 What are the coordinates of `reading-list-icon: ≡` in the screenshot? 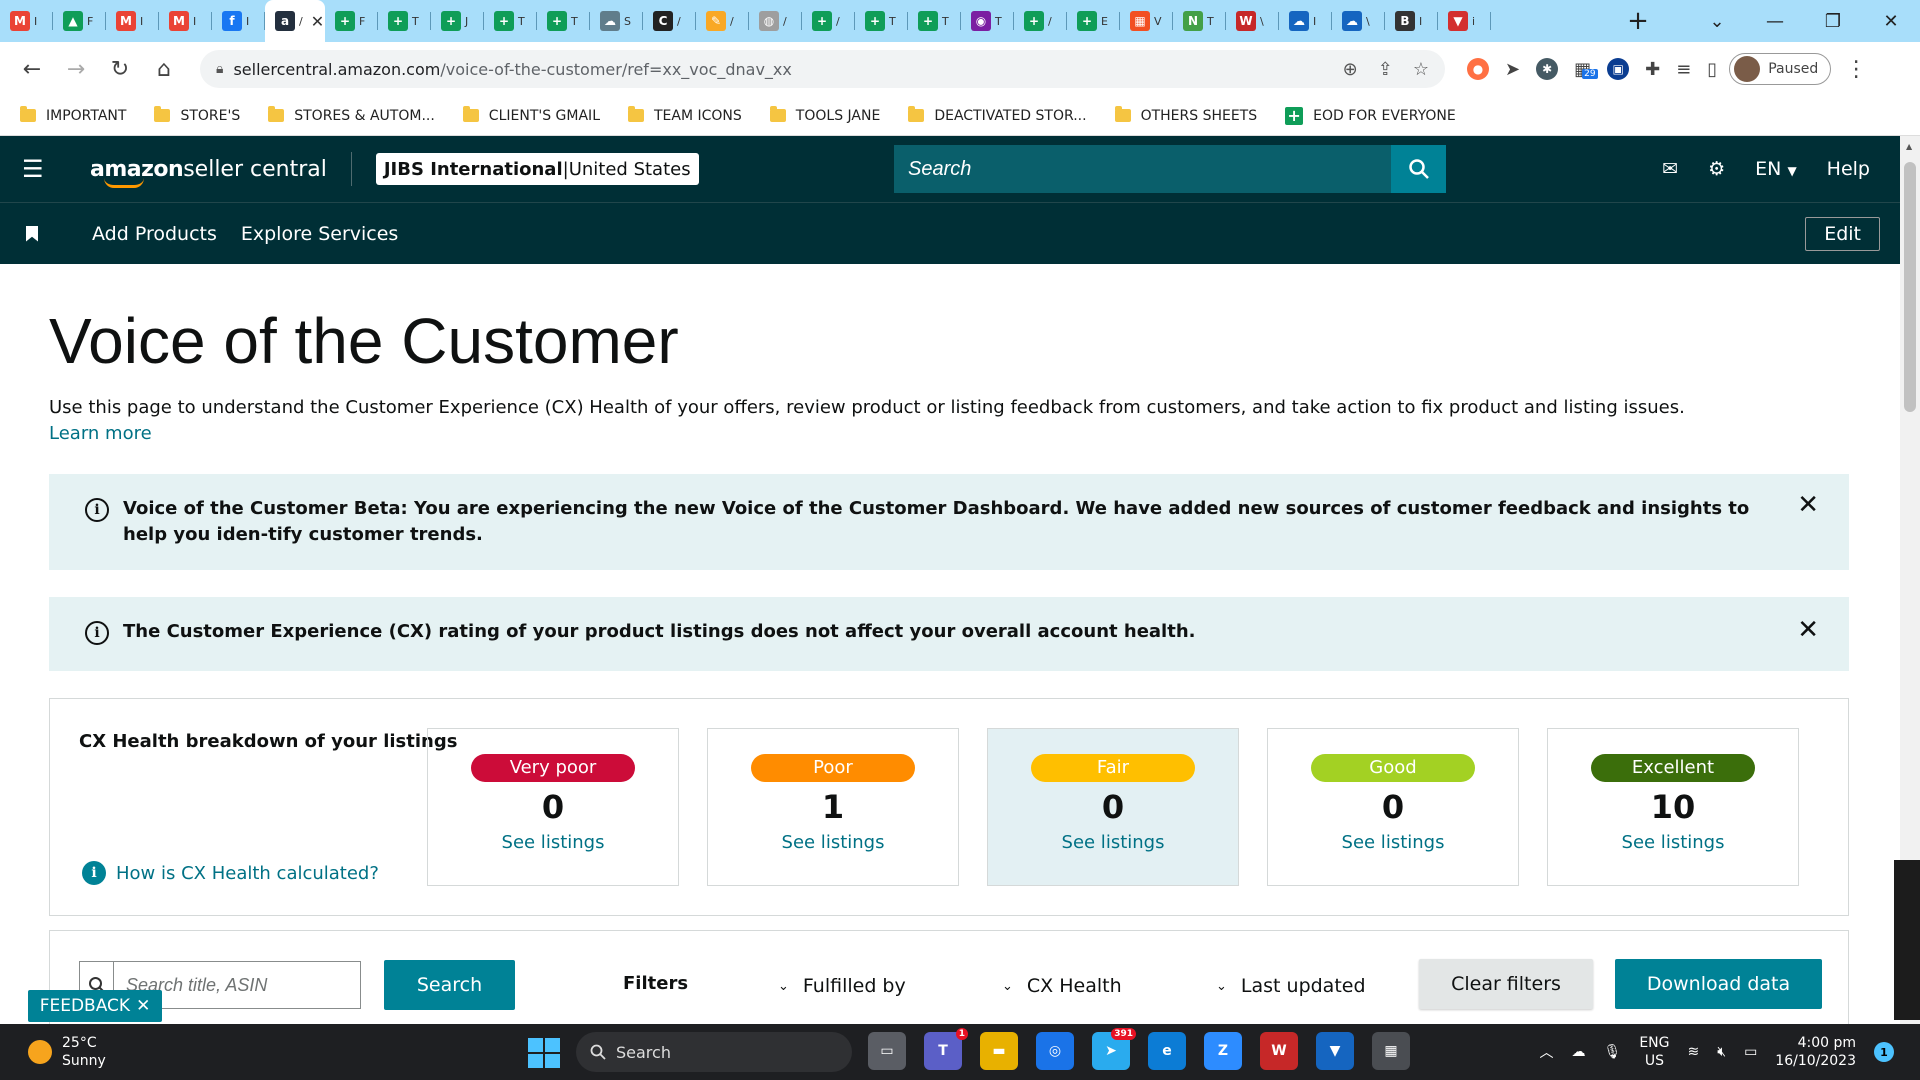 It's located at (1683, 69).